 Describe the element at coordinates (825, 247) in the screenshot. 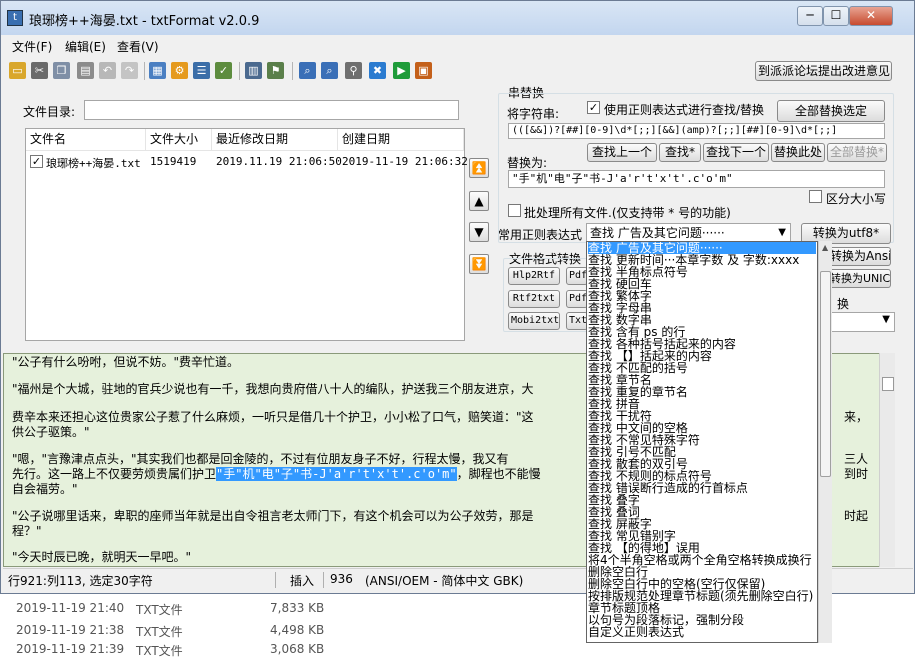

I see `scroll-up-icon: ▲` at that location.